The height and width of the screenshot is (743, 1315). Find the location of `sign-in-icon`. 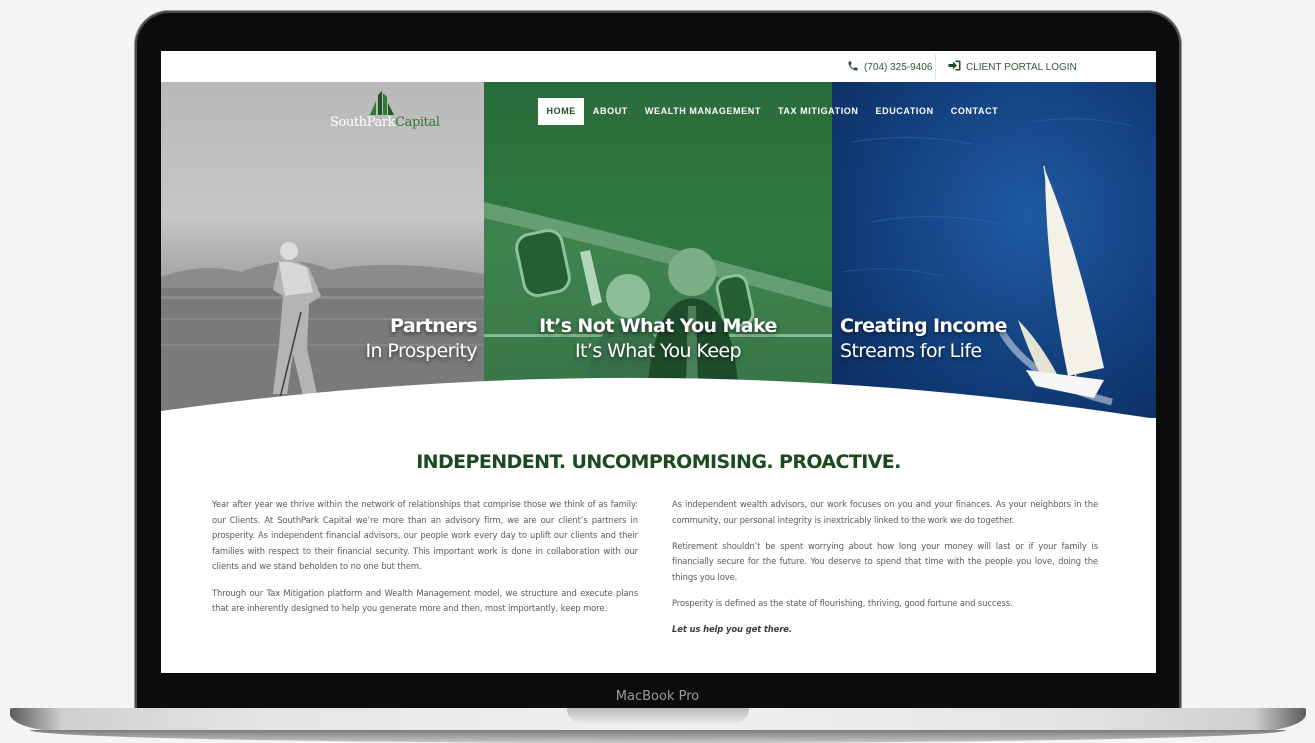

sign-in-icon is located at coordinates (954, 67).